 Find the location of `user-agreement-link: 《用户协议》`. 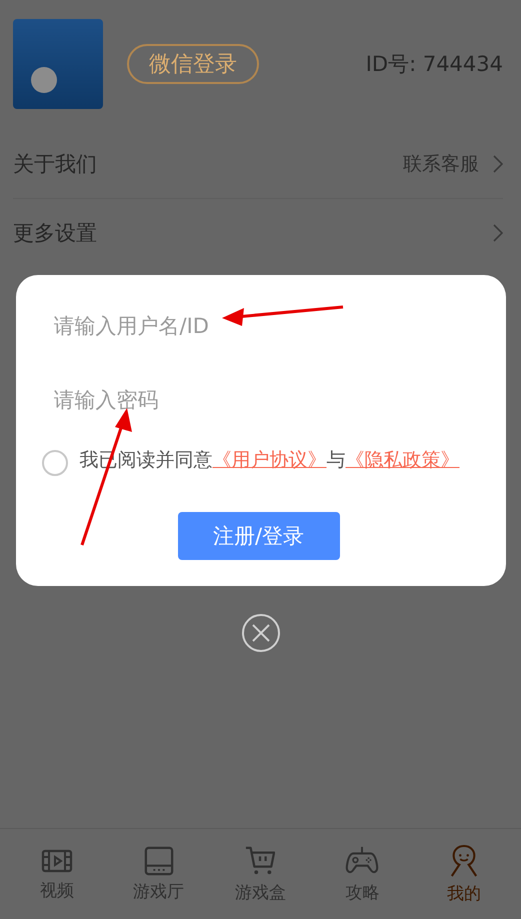

user-agreement-link: 《用户协议》 is located at coordinates (269, 460).